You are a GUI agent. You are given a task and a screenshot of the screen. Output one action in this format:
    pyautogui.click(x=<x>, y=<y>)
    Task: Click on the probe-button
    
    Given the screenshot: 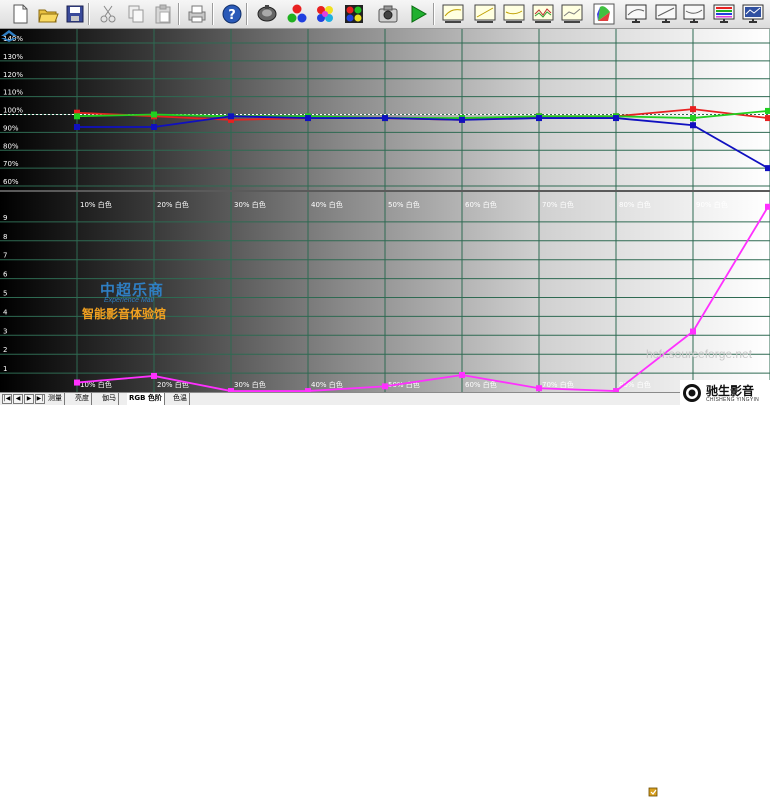 What is the action you would take?
    pyautogui.click(x=267, y=14)
    